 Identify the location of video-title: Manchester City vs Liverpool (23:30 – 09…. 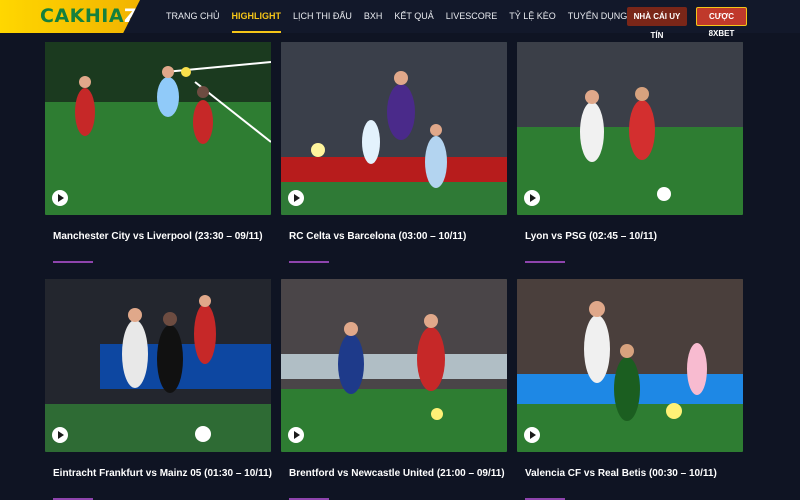
(163, 236).